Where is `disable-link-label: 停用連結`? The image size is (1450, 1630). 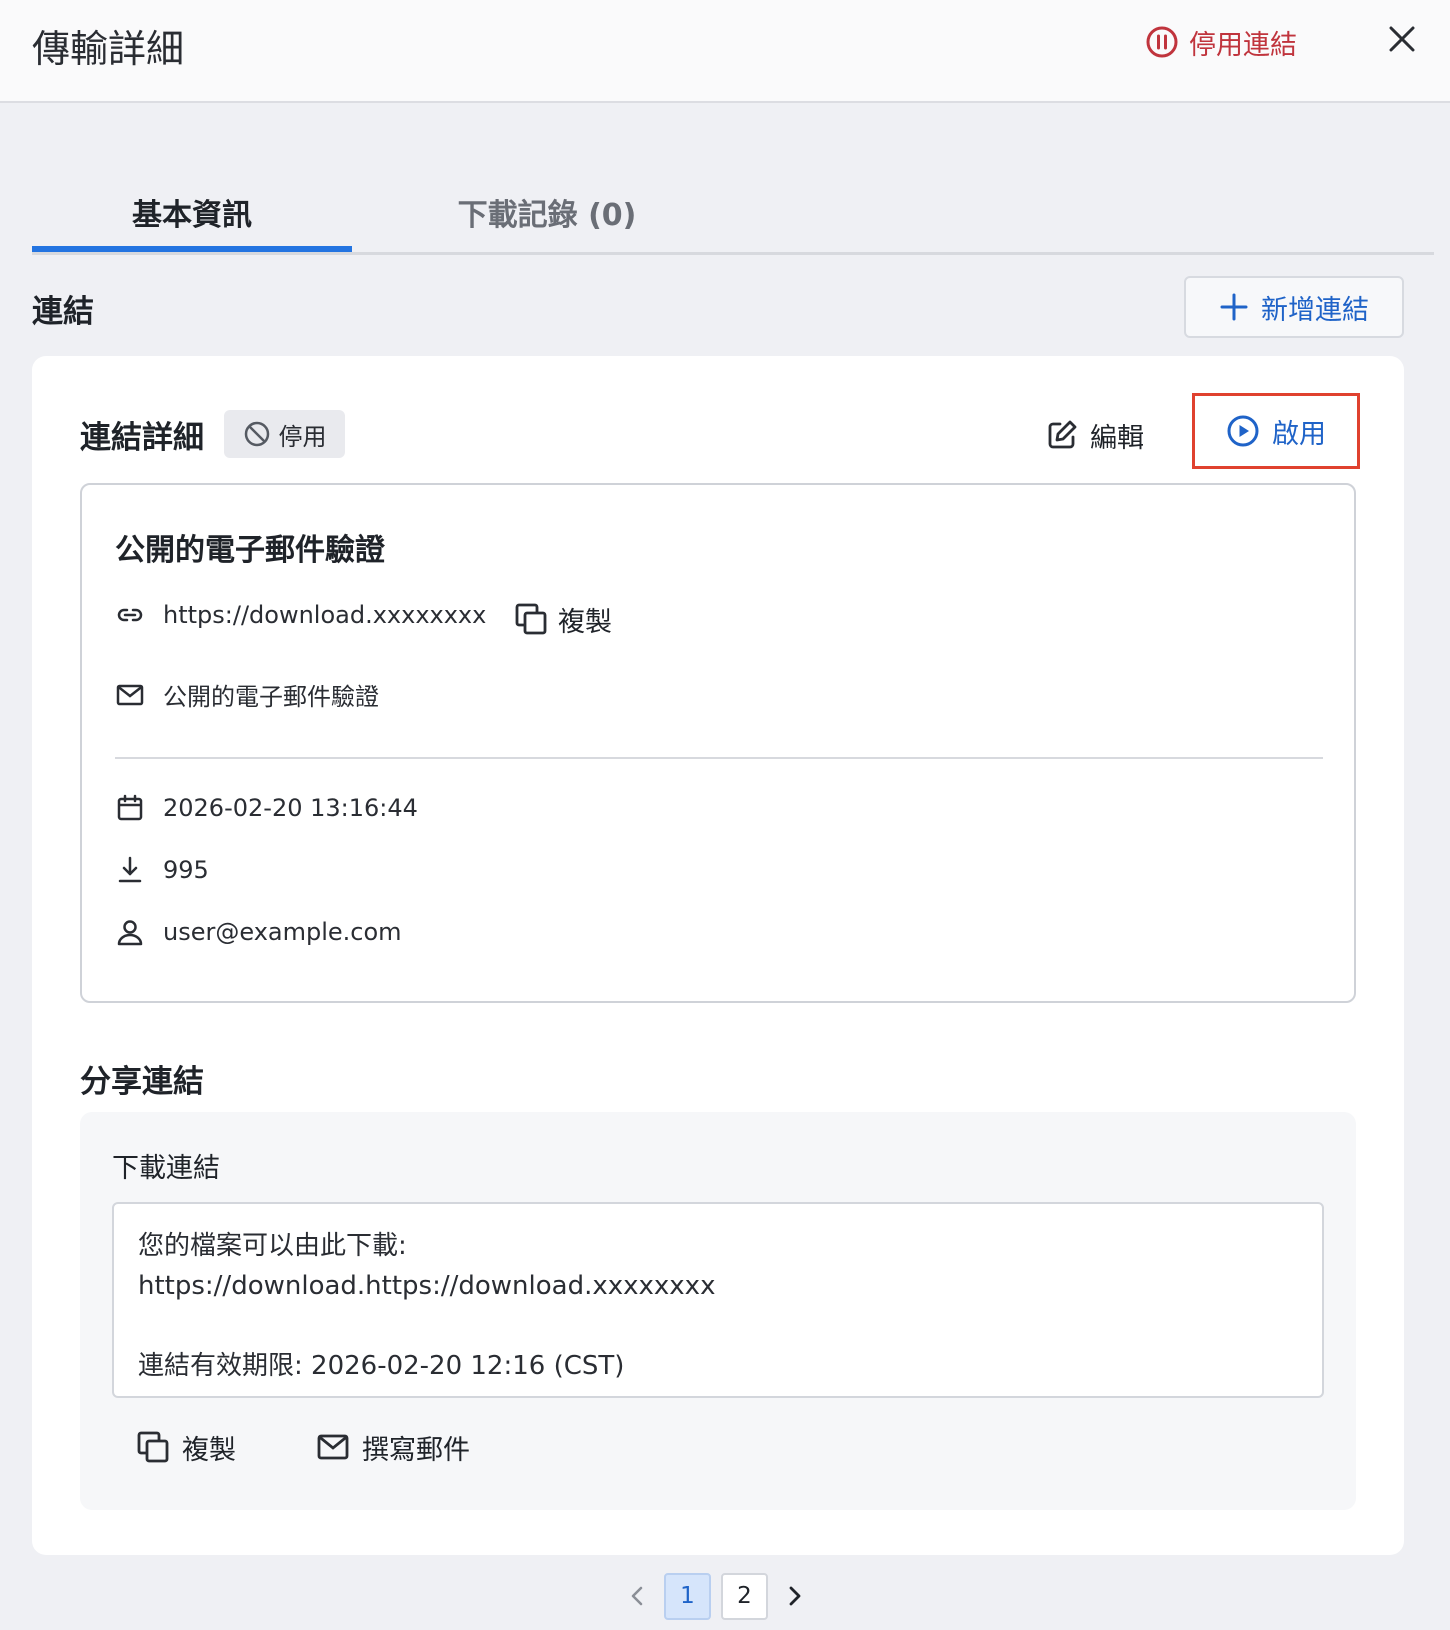 disable-link-label: 停用連結 is located at coordinates (1243, 45).